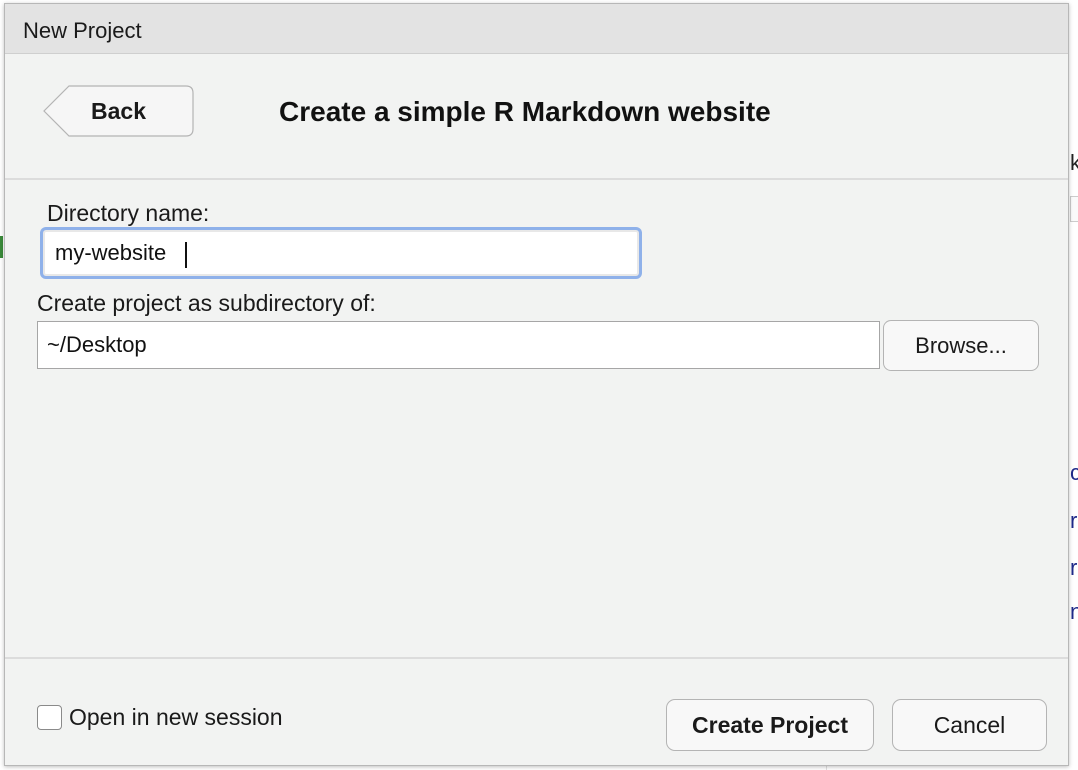 The height and width of the screenshot is (770, 1078). What do you see at coordinates (186, 255) in the screenshot?
I see `text-caret` at bounding box center [186, 255].